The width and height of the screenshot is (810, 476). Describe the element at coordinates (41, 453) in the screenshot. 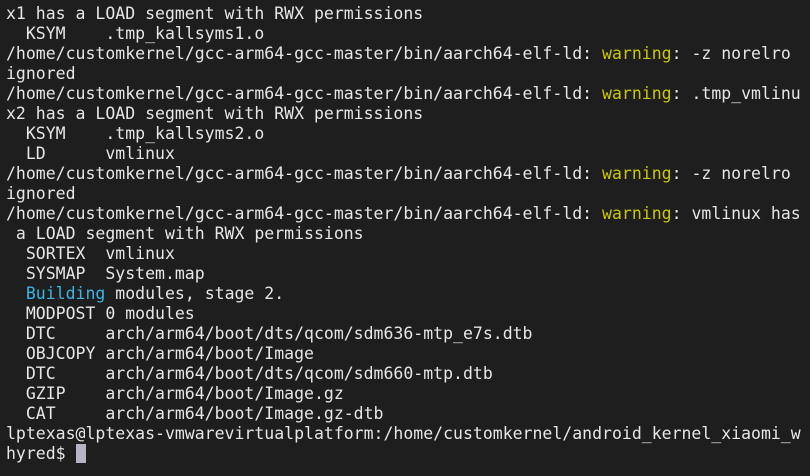

I see `terminal-text: hyred$` at that location.